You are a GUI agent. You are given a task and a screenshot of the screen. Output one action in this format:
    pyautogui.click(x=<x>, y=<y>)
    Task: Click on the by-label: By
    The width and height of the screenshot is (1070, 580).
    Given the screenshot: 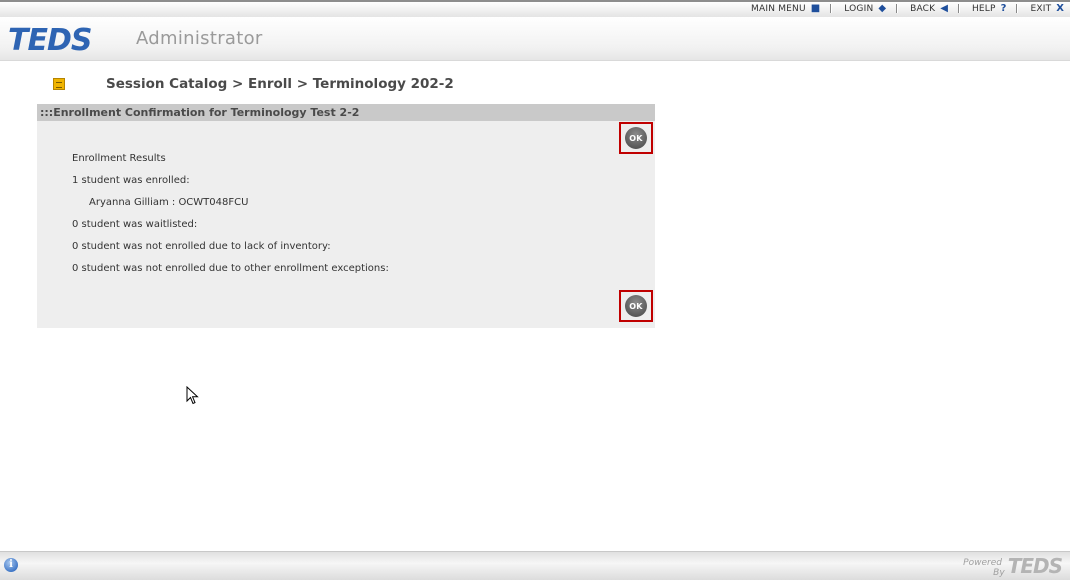 What is the action you would take?
    pyautogui.click(x=999, y=573)
    